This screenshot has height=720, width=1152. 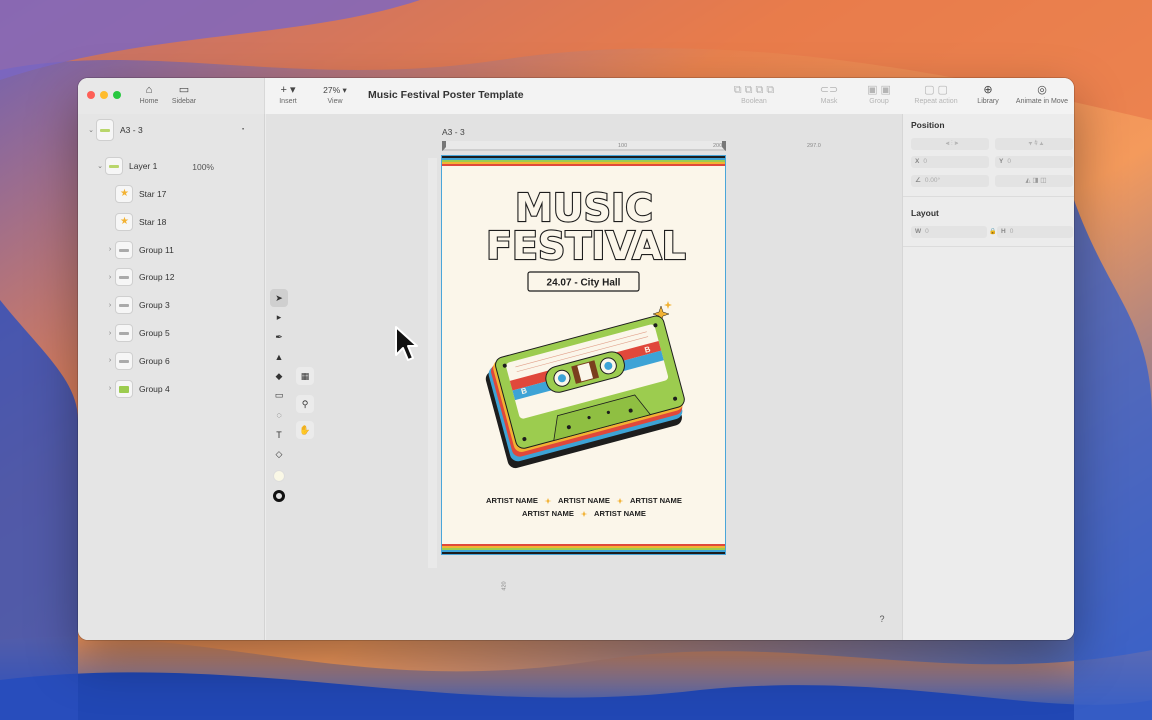 I want to click on repeat-icon: ▢ ▢, so click(x=936, y=90).